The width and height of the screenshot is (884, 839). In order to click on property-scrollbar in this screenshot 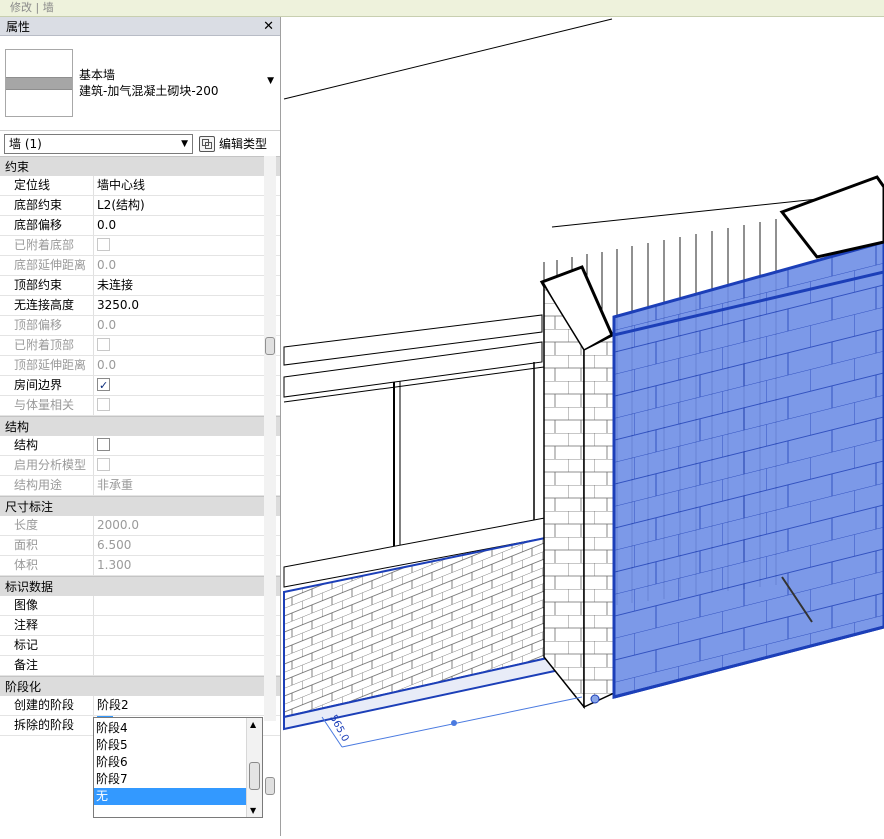, I will do `click(270, 475)`.